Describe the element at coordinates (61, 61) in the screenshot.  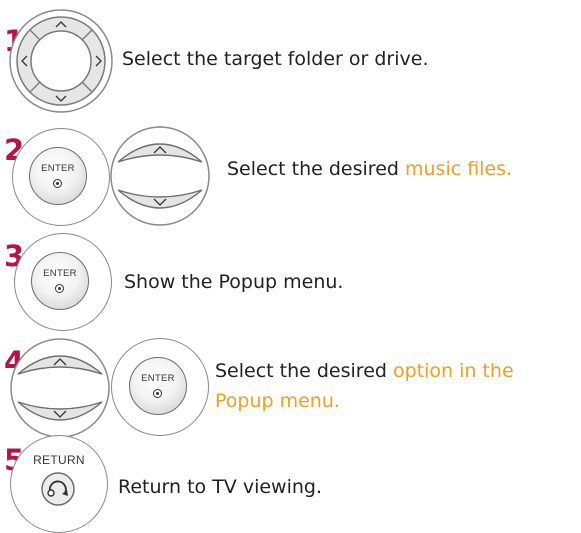
I see `navigation-pad-icon` at that location.